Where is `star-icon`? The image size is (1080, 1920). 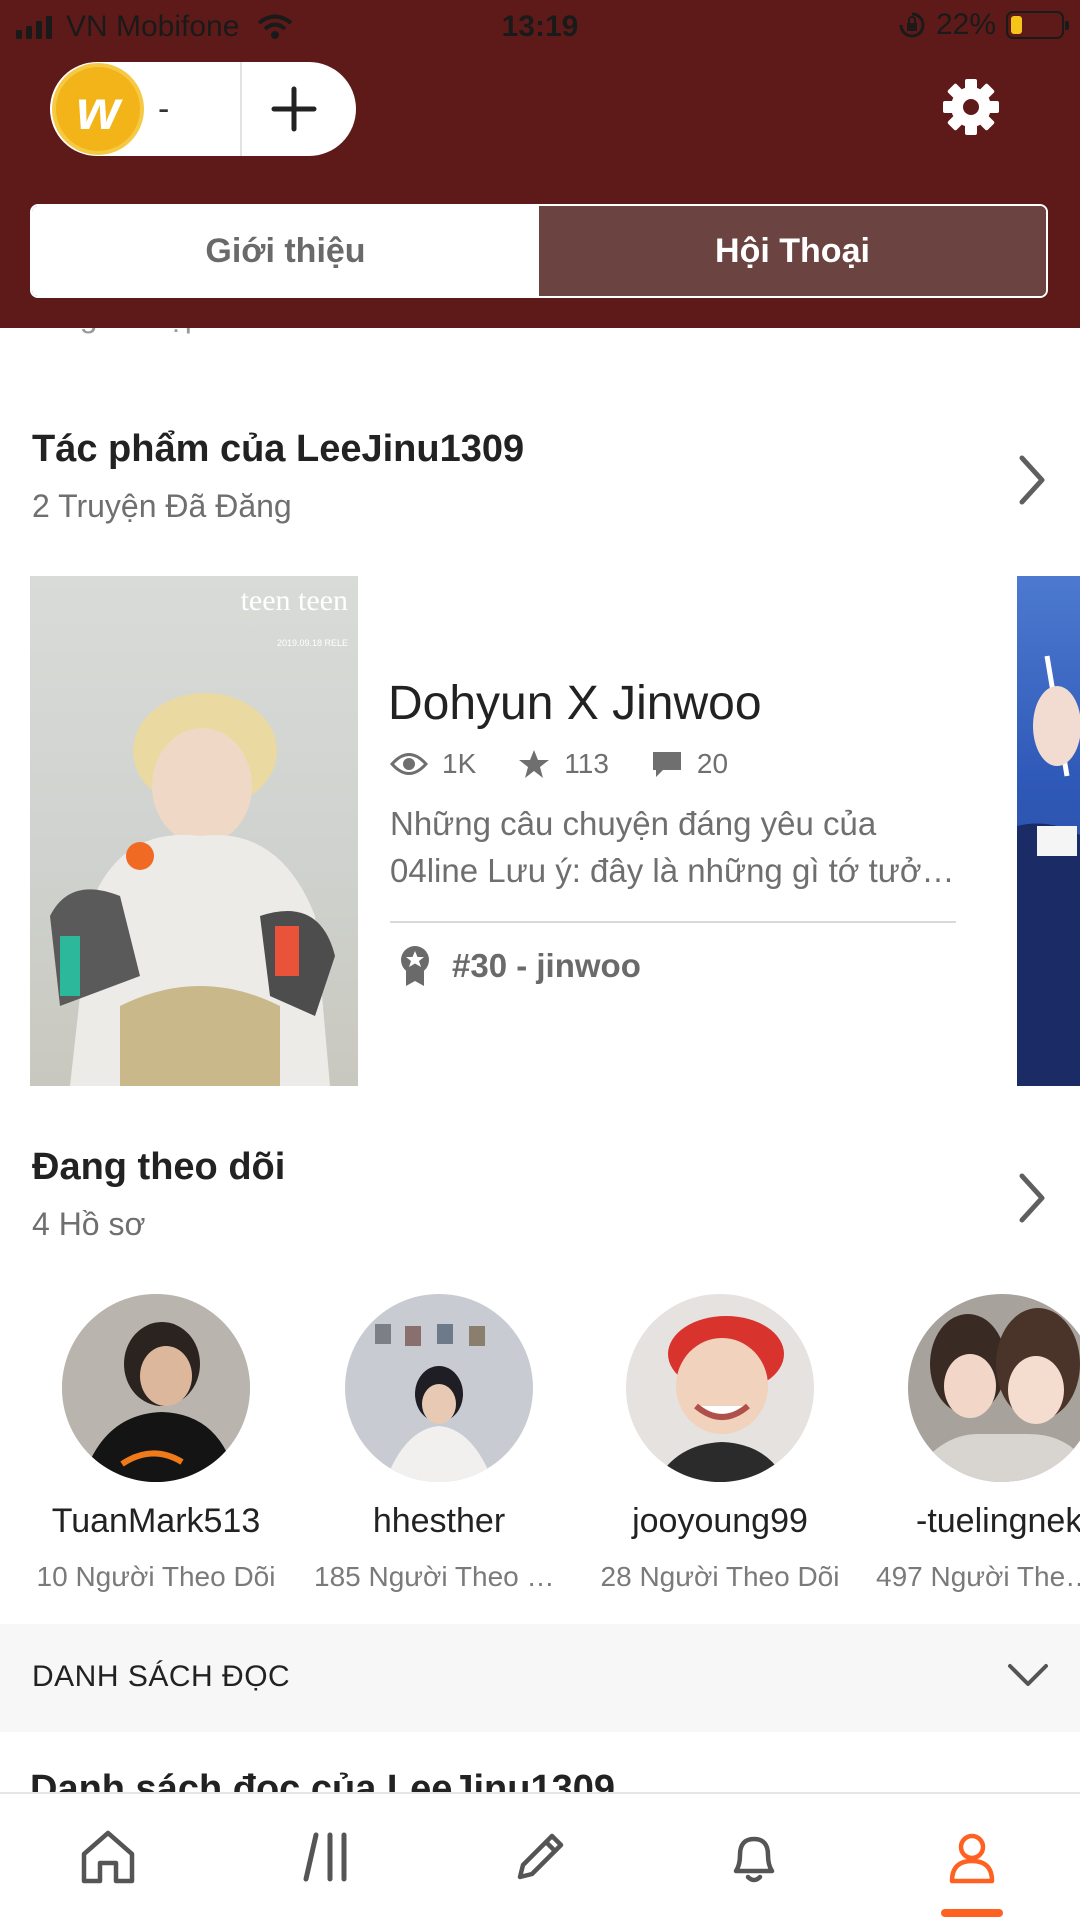
star-icon is located at coordinates (534, 764).